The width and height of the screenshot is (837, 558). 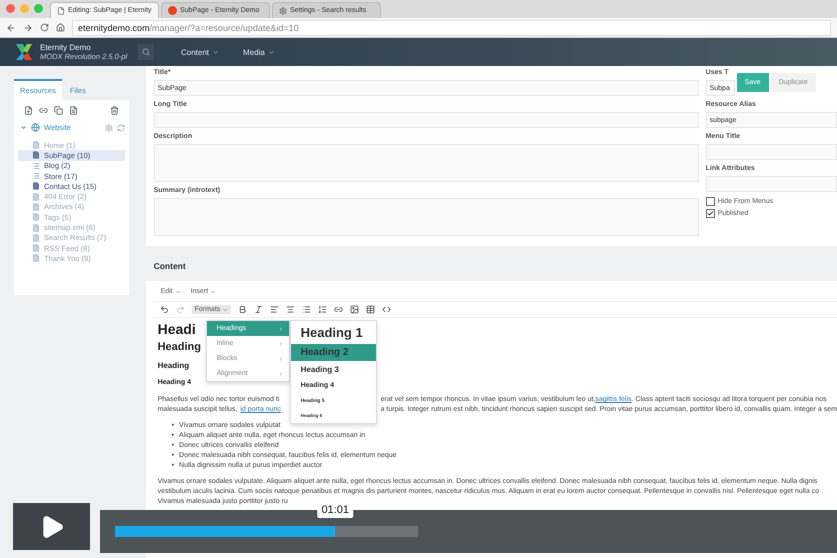 I want to click on numbered-list-icon, so click(x=323, y=309).